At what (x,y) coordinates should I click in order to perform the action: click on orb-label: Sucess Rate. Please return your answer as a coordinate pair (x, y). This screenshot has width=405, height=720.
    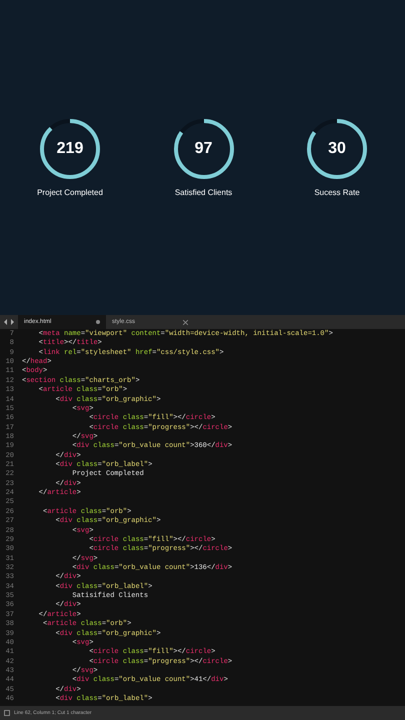
    Looking at the image, I should click on (337, 192).